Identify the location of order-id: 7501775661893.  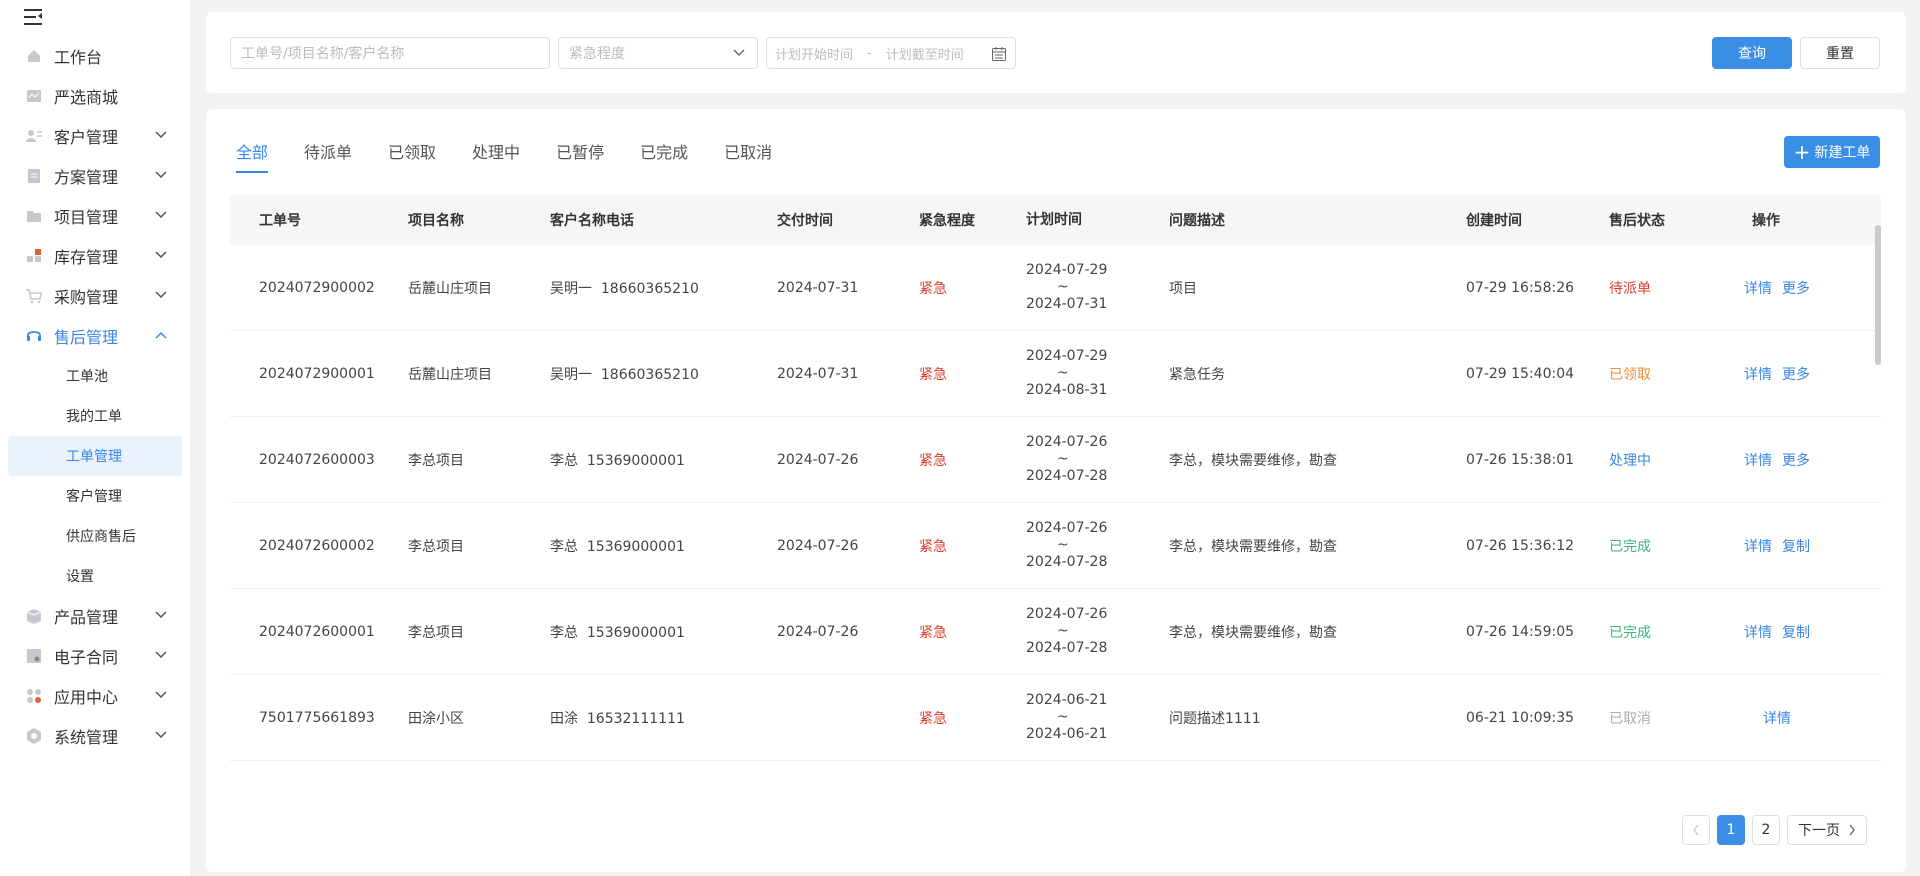
(317, 717).